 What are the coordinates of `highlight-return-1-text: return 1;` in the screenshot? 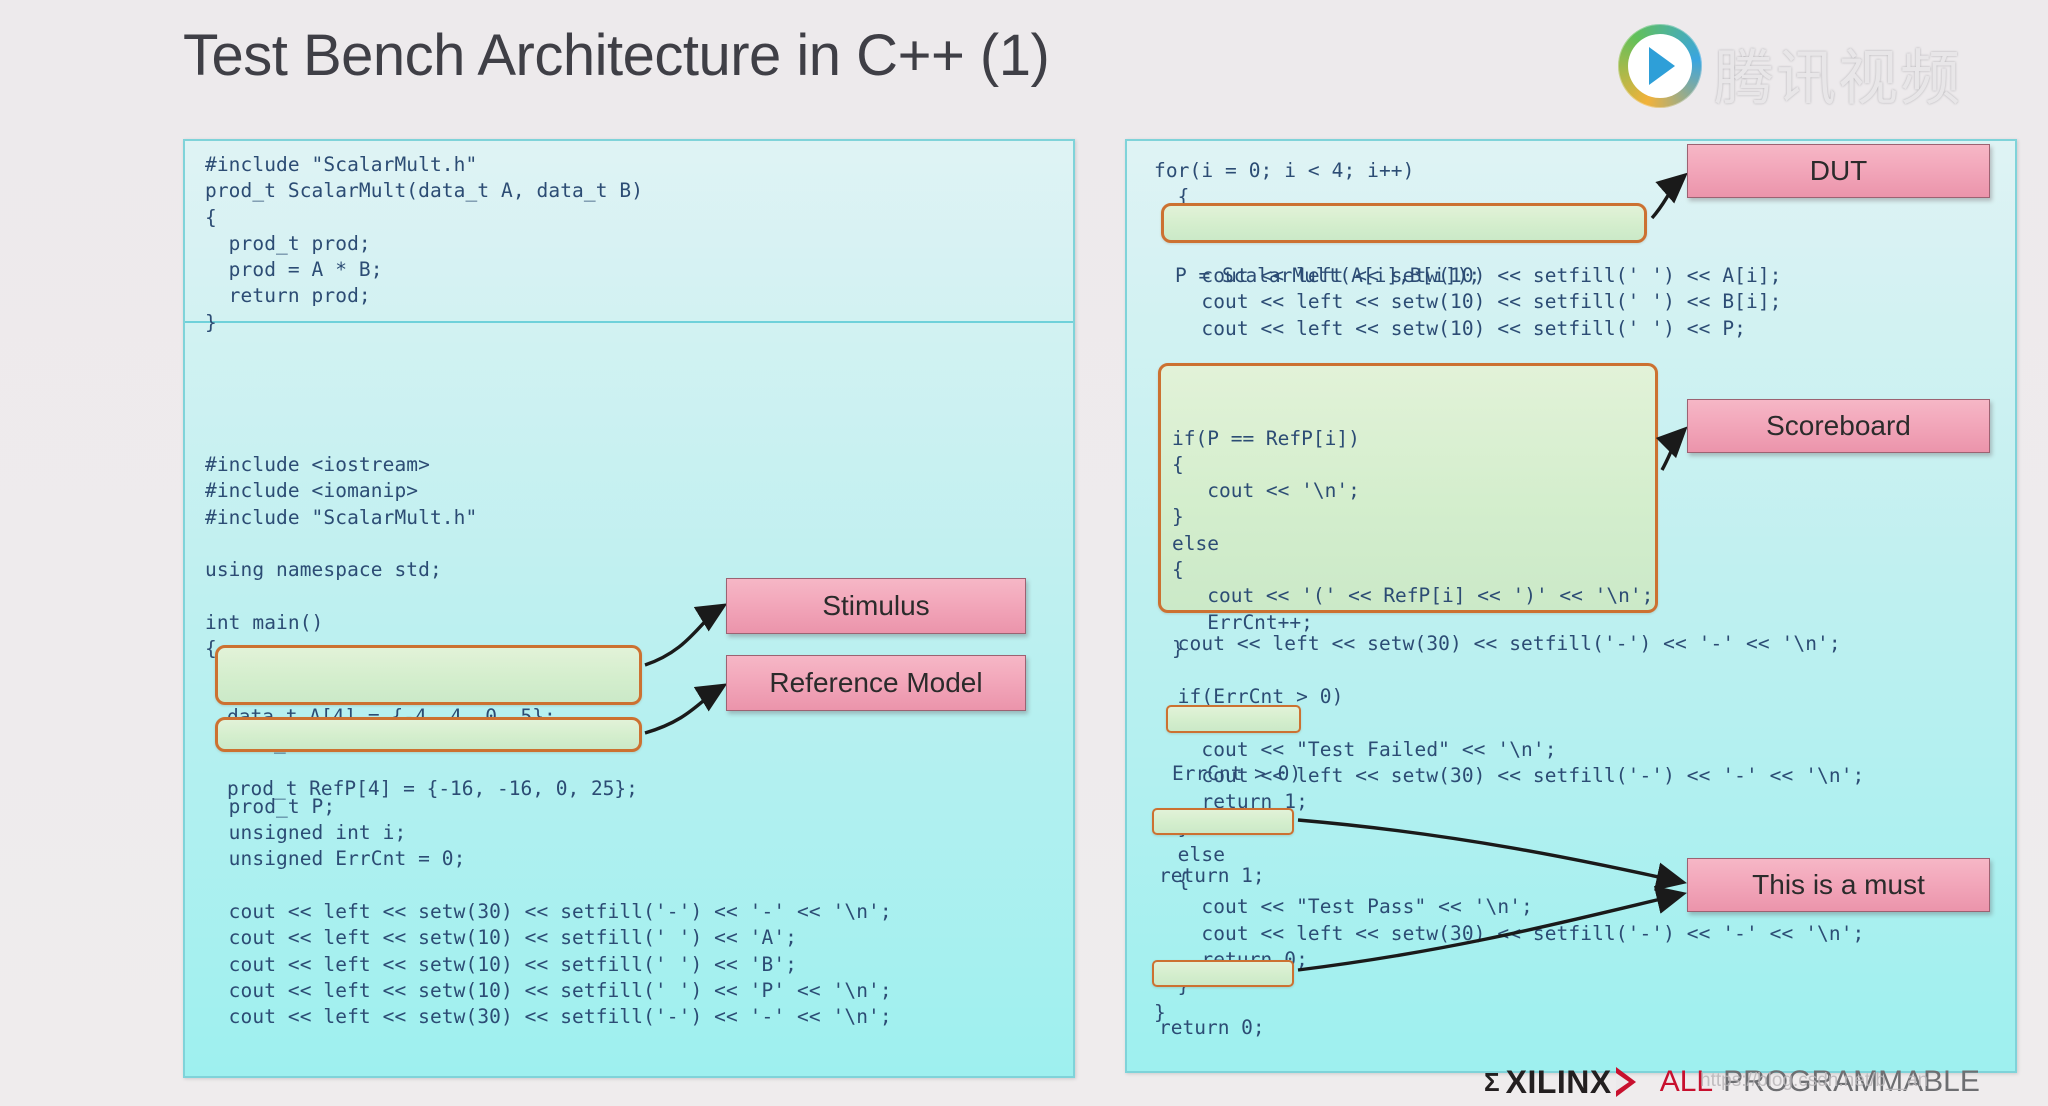 It's located at (1212, 875).